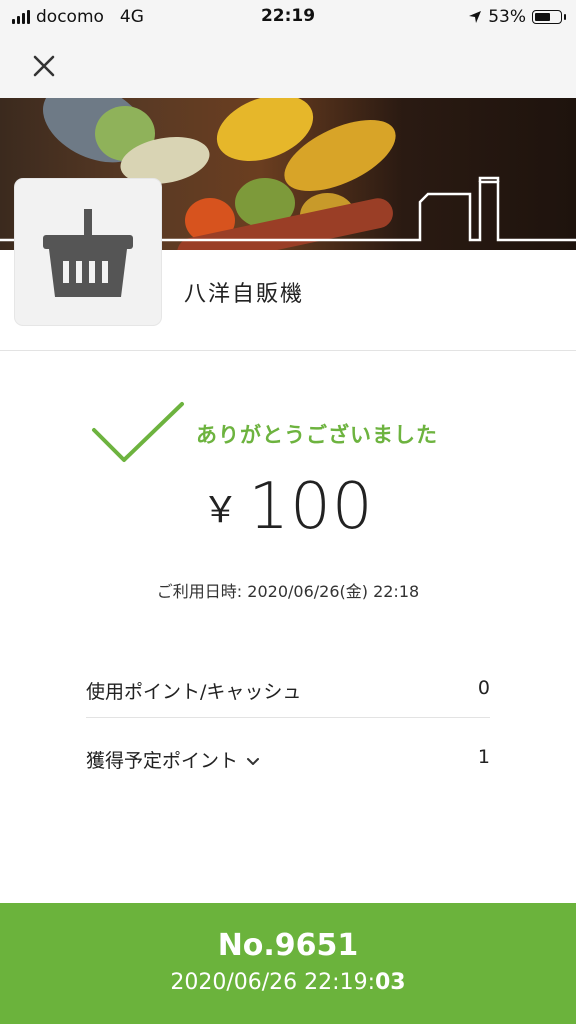 The height and width of the screenshot is (1024, 576). Describe the element at coordinates (288, 963) in the screenshot. I see `receipt-footer` at that location.